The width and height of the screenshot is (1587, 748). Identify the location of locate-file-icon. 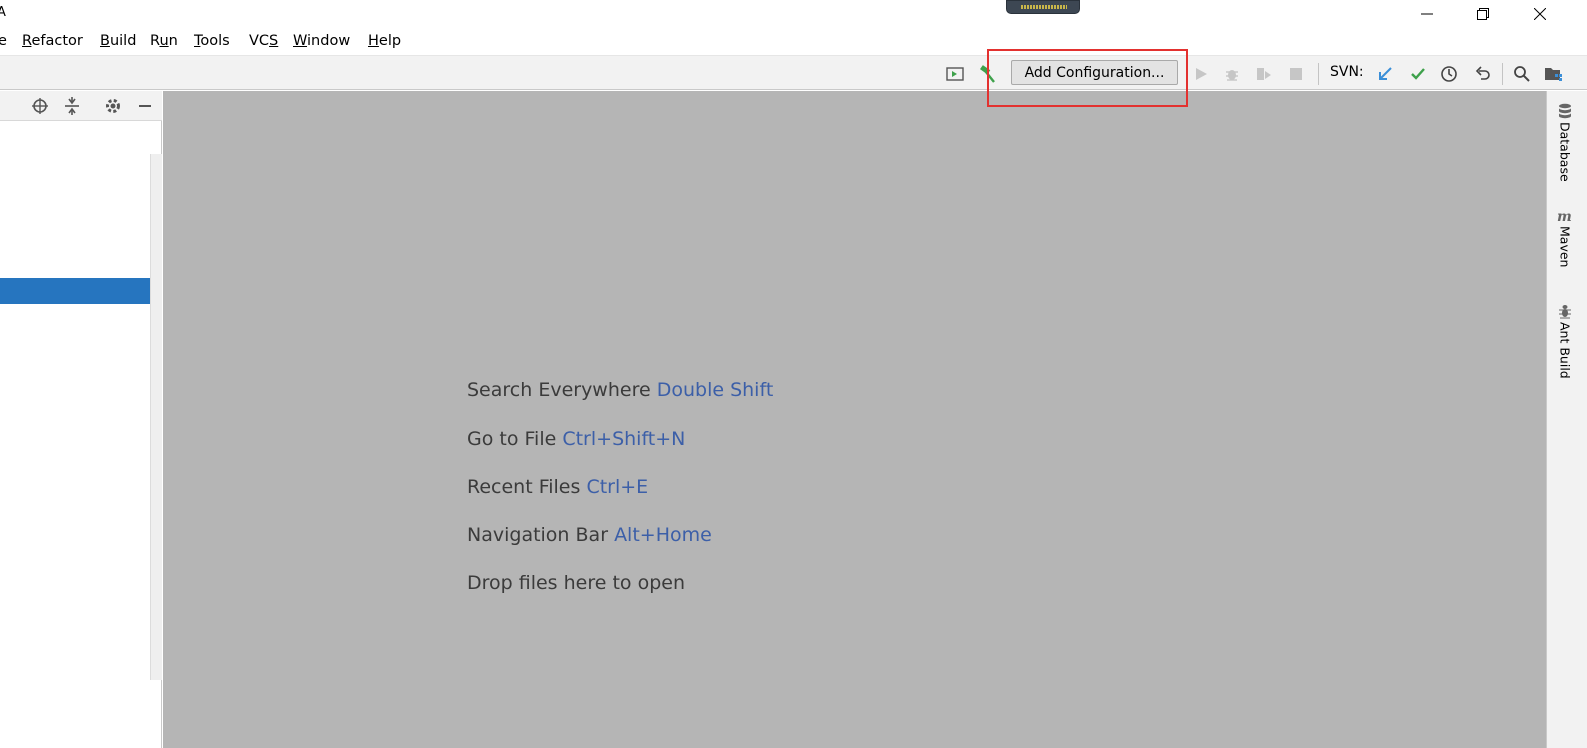
(40, 106).